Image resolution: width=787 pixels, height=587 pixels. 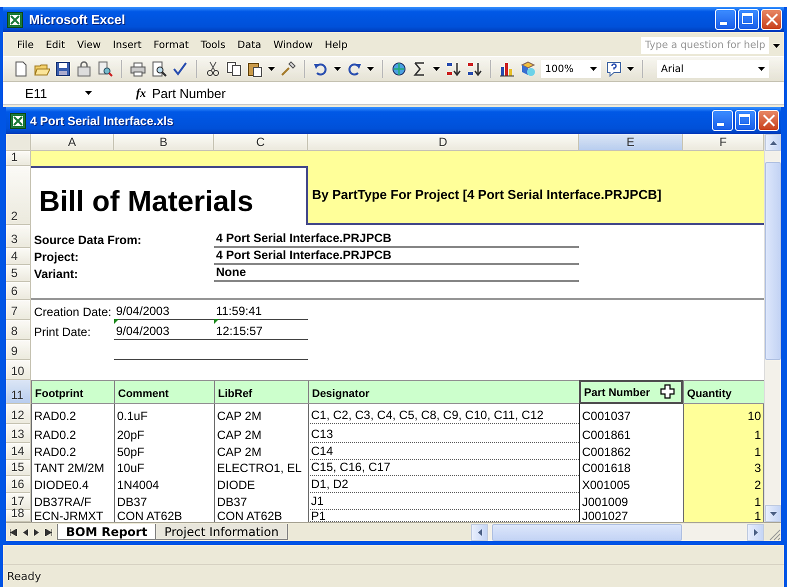 I want to click on row-header: 18, so click(x=18, y=516).